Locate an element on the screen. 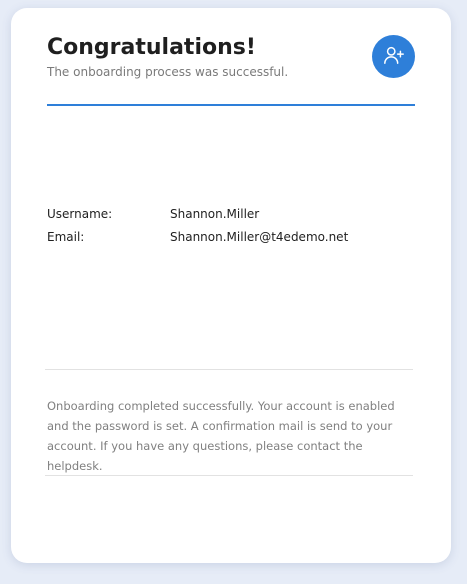 This screenshot has height=584, width=467. username-label: Username: is located at coordinates (80, 214).